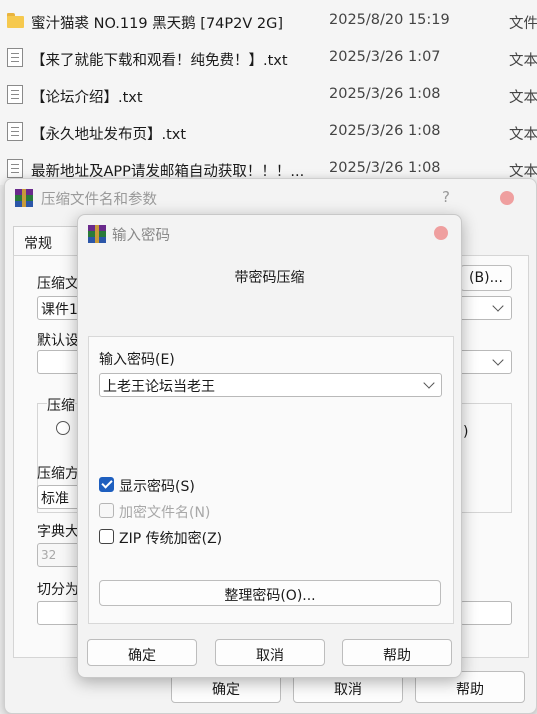 This screenshot has width=537, height=714. What do you see at coordinates (270, 385) in the screenshot?
I see `password-input: 上老王论坛当老王` at bounding box center [270, 385].